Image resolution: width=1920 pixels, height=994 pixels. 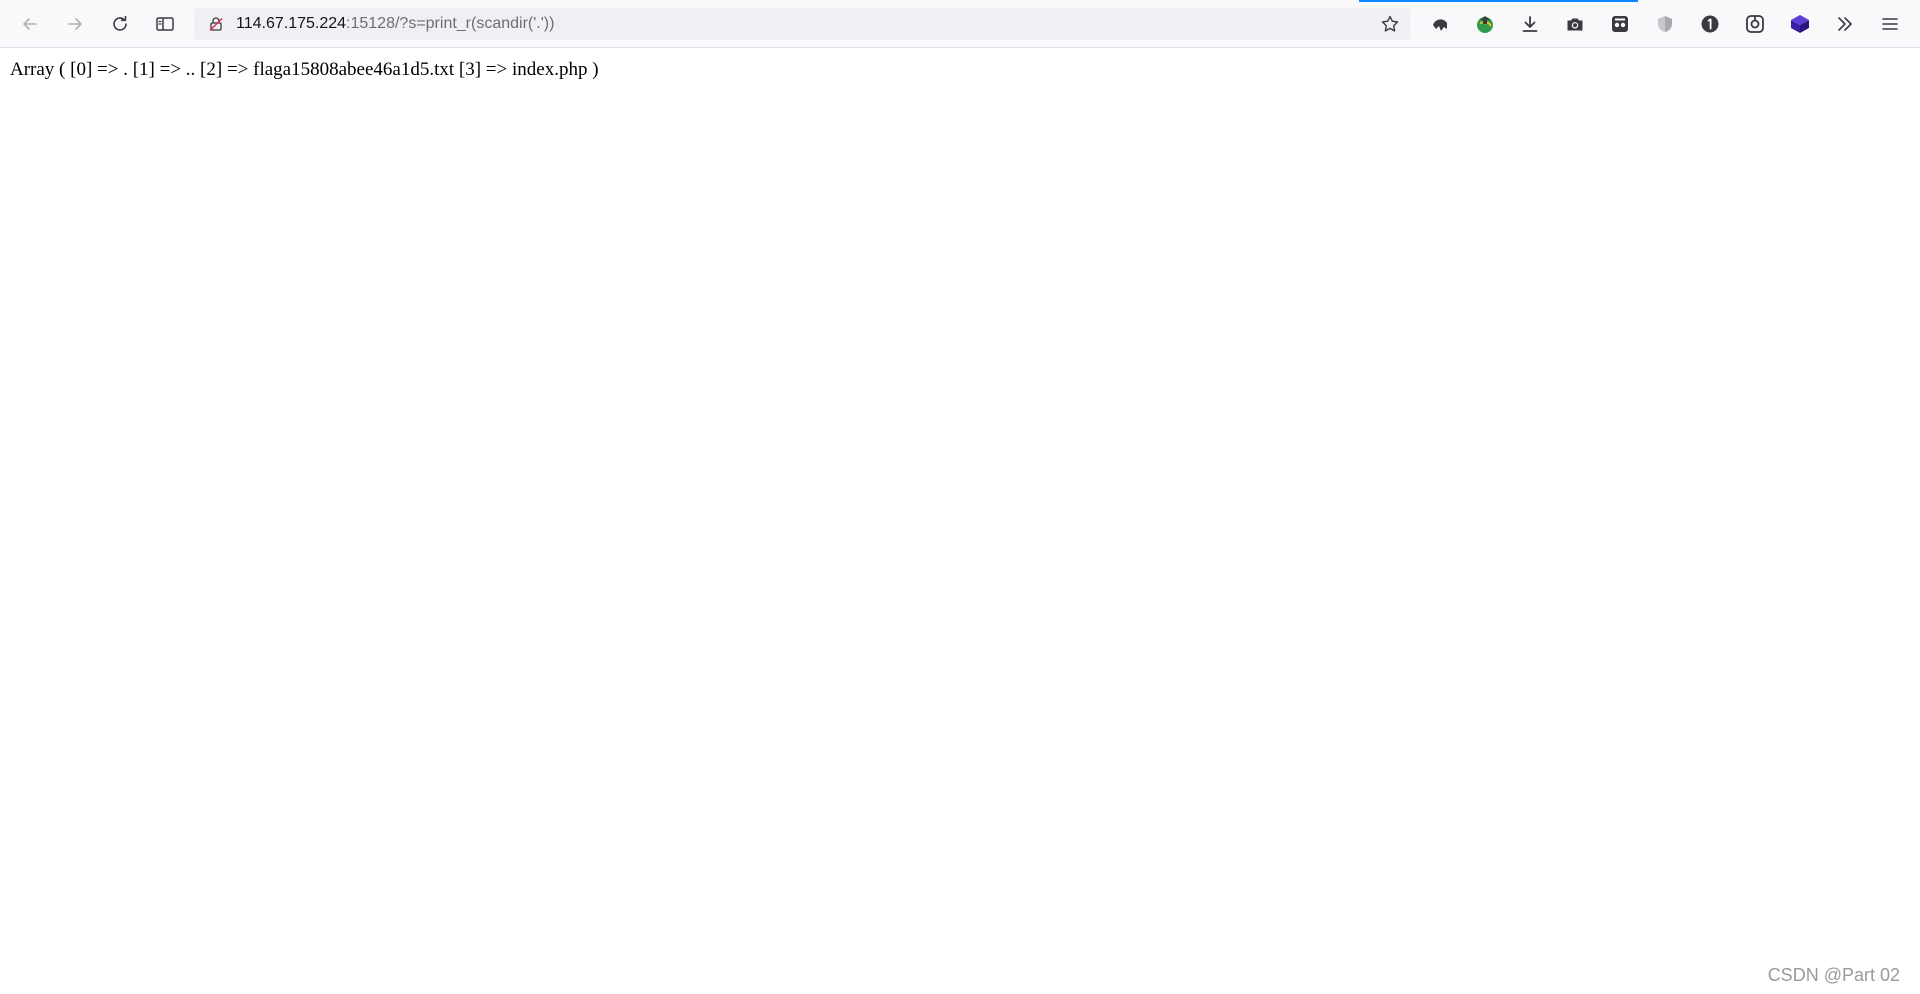 I want to click on badge-one-icon, so click(x=1710, y=24).